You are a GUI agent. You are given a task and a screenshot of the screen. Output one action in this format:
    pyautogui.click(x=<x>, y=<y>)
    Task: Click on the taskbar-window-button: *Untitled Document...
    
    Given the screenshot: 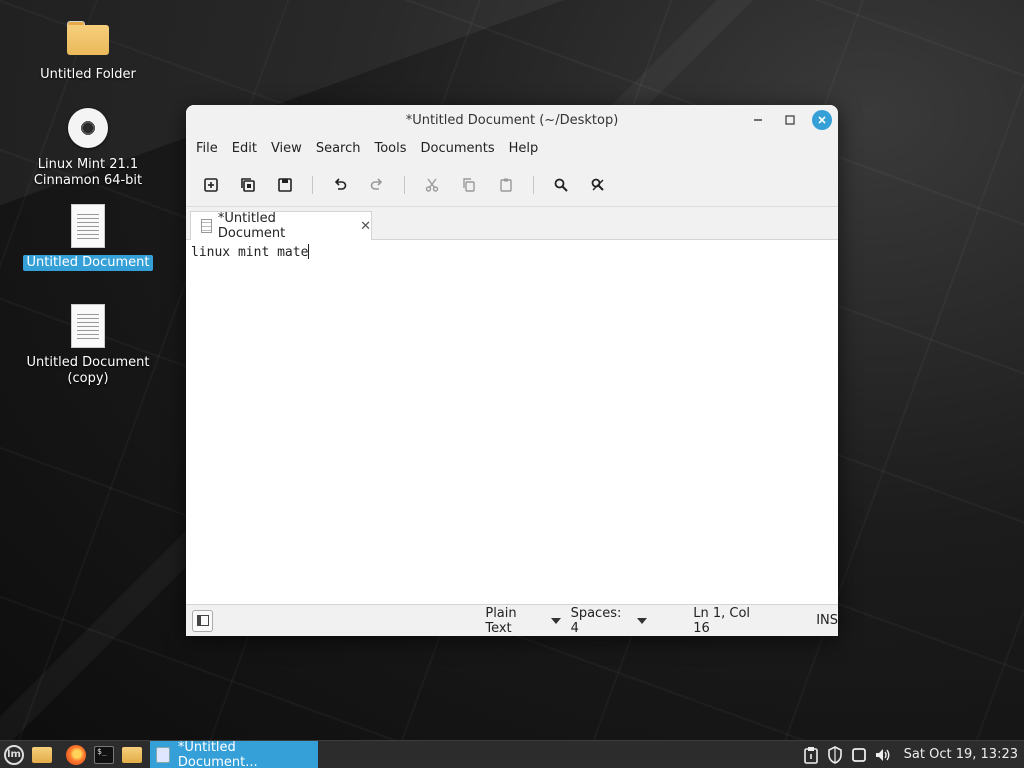 What is the action you would take?
    pyautogui.click(x=234, y=753)
    